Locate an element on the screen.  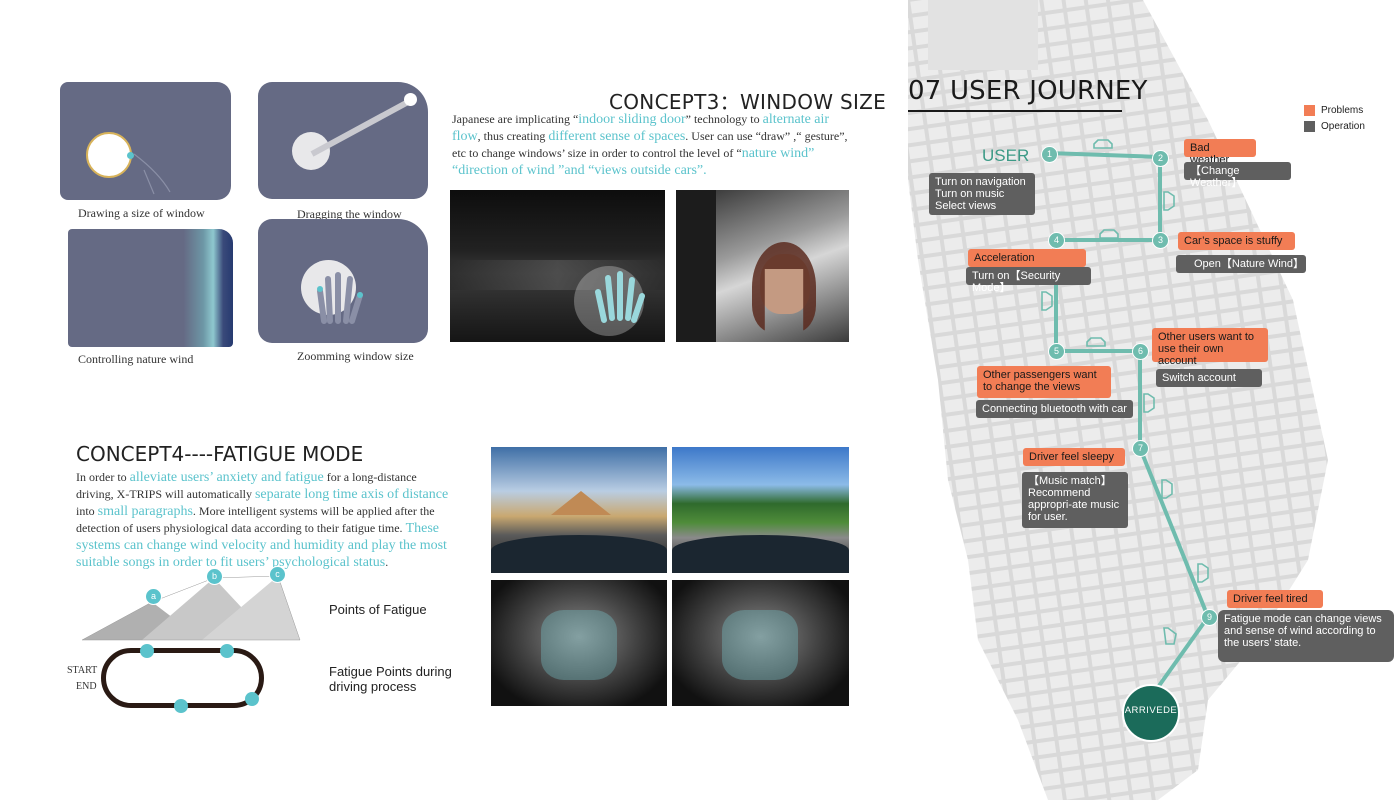
highlighted-text: separate long time axis of distance is located at coordinates (351, 494).